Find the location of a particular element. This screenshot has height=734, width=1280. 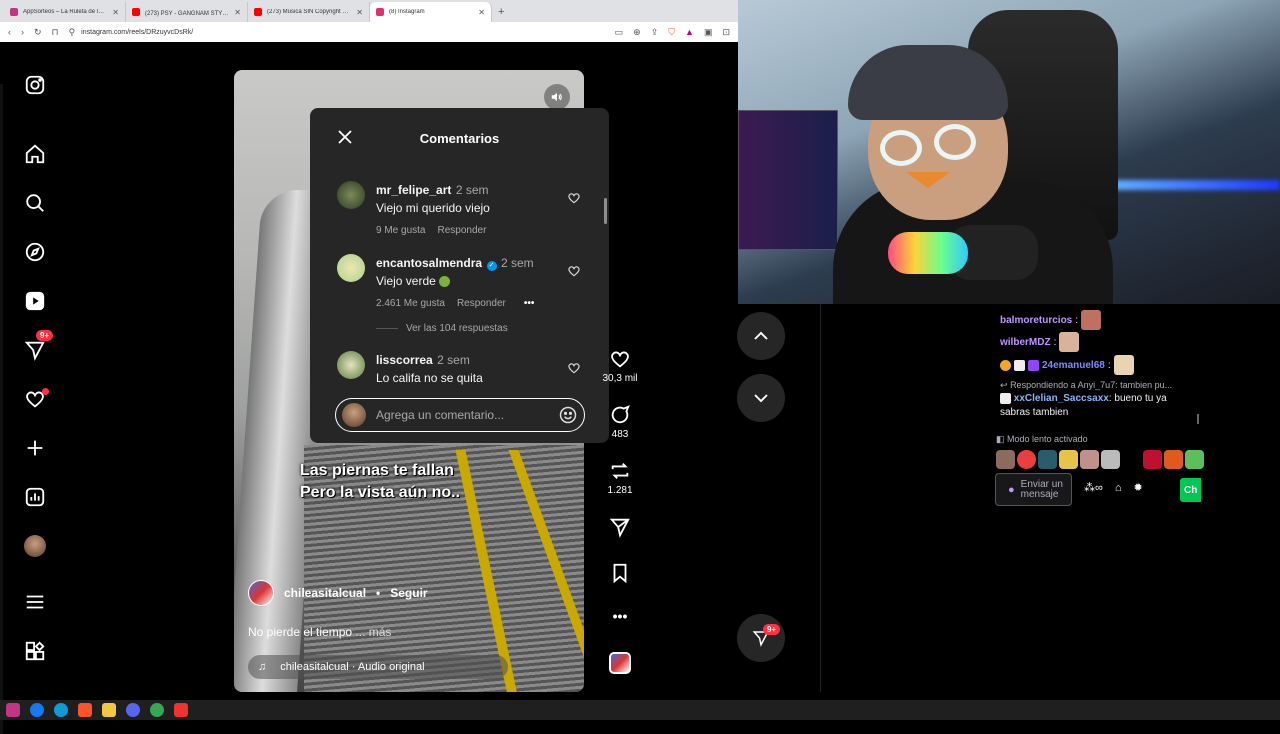

search-icon is located at coordinates (35, 203).